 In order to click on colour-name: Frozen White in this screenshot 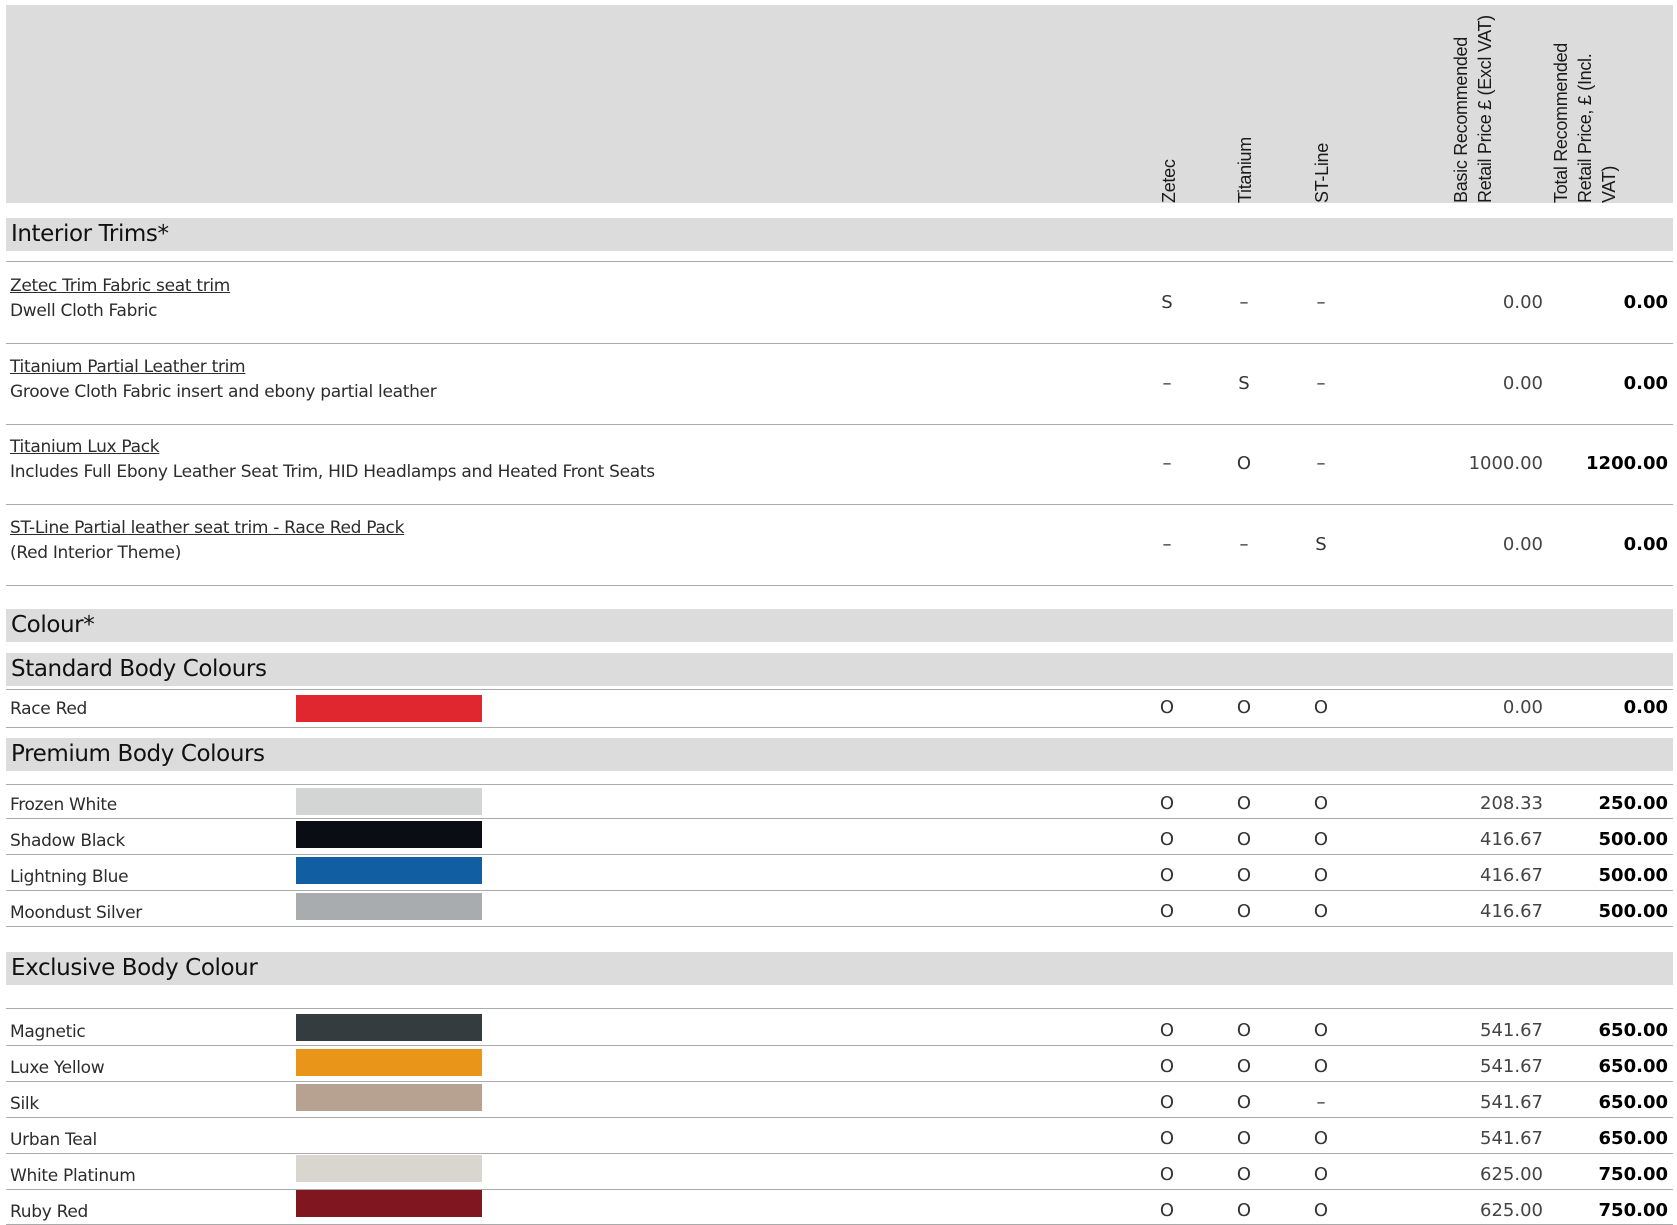, I will do `click(63, 805)`.